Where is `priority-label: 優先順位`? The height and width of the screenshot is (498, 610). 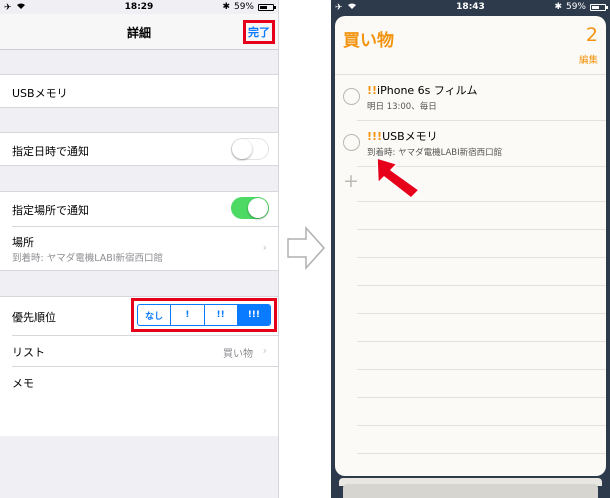
priority-label: 優先順位 is located at coordinates (34, 317).